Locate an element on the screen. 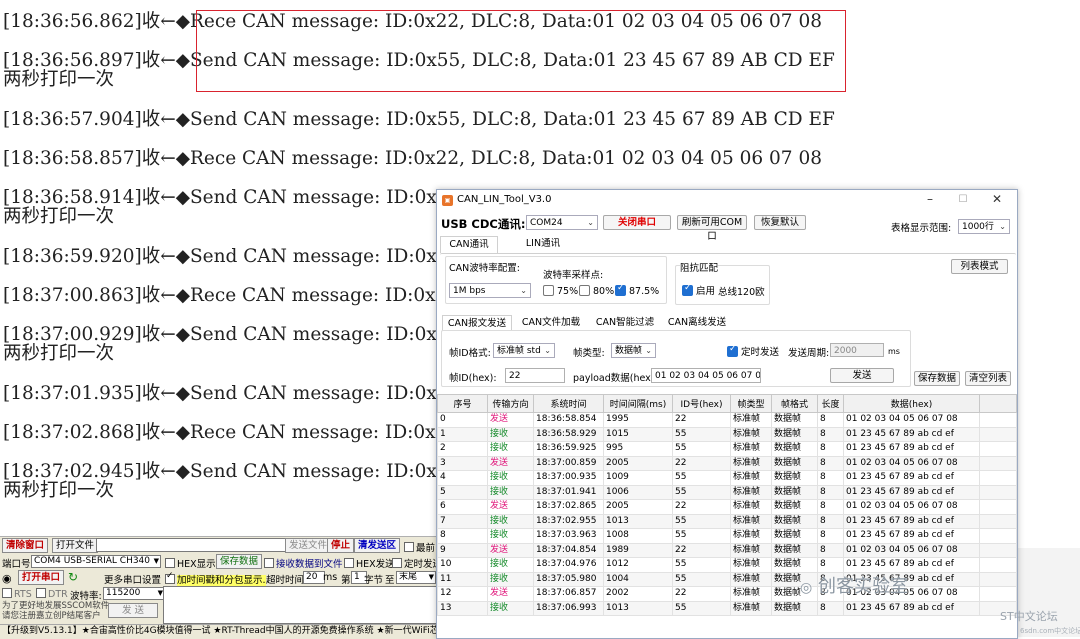 This screenshot has width=1080, height=639. hex-send-checkbox: HEX发送 is located at coordinates (369, 563).